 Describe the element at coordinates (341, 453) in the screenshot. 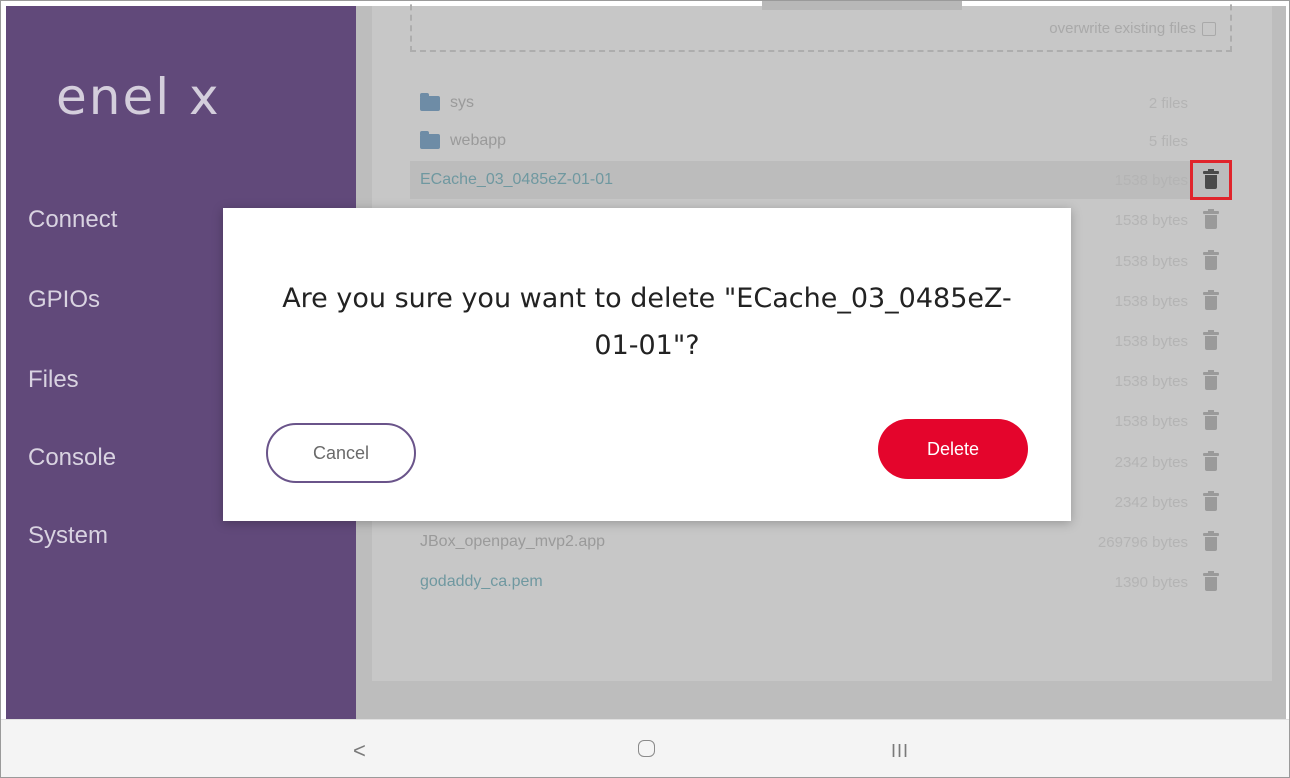

I see `cancel-button: Cancel` at that location.